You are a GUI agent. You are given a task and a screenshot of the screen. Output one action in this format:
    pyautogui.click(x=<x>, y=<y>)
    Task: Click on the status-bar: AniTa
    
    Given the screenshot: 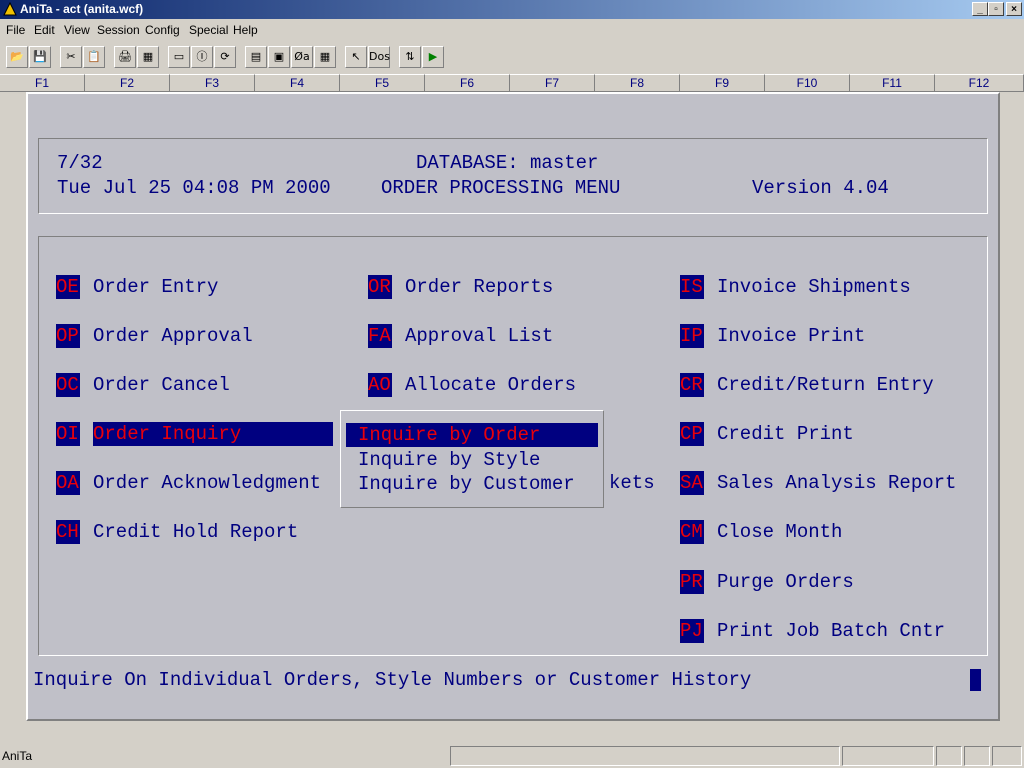 What is the action you would take?
    pyautogui.click(x=512, y=757)
    